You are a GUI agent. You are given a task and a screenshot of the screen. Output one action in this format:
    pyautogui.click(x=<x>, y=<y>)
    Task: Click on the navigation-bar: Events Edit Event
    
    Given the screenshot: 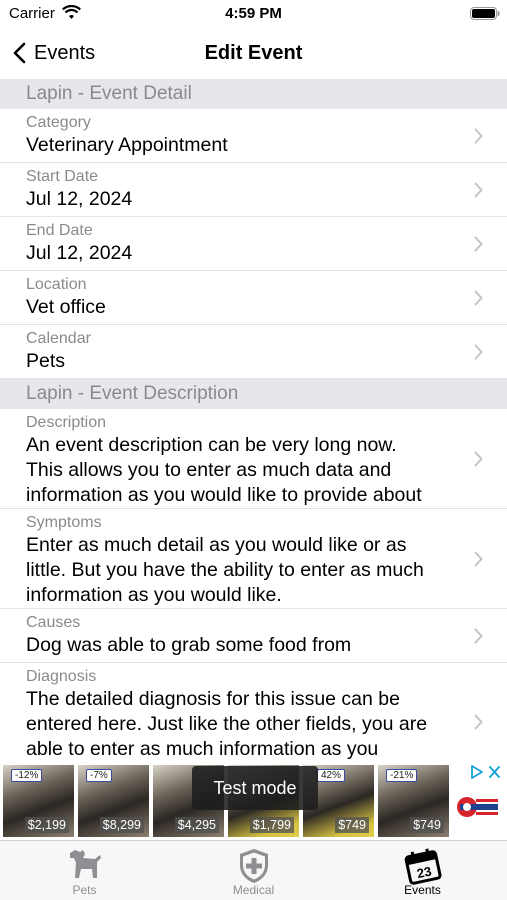 What is the action you would take?
    pyautogui.click(x=253, y=54)
    